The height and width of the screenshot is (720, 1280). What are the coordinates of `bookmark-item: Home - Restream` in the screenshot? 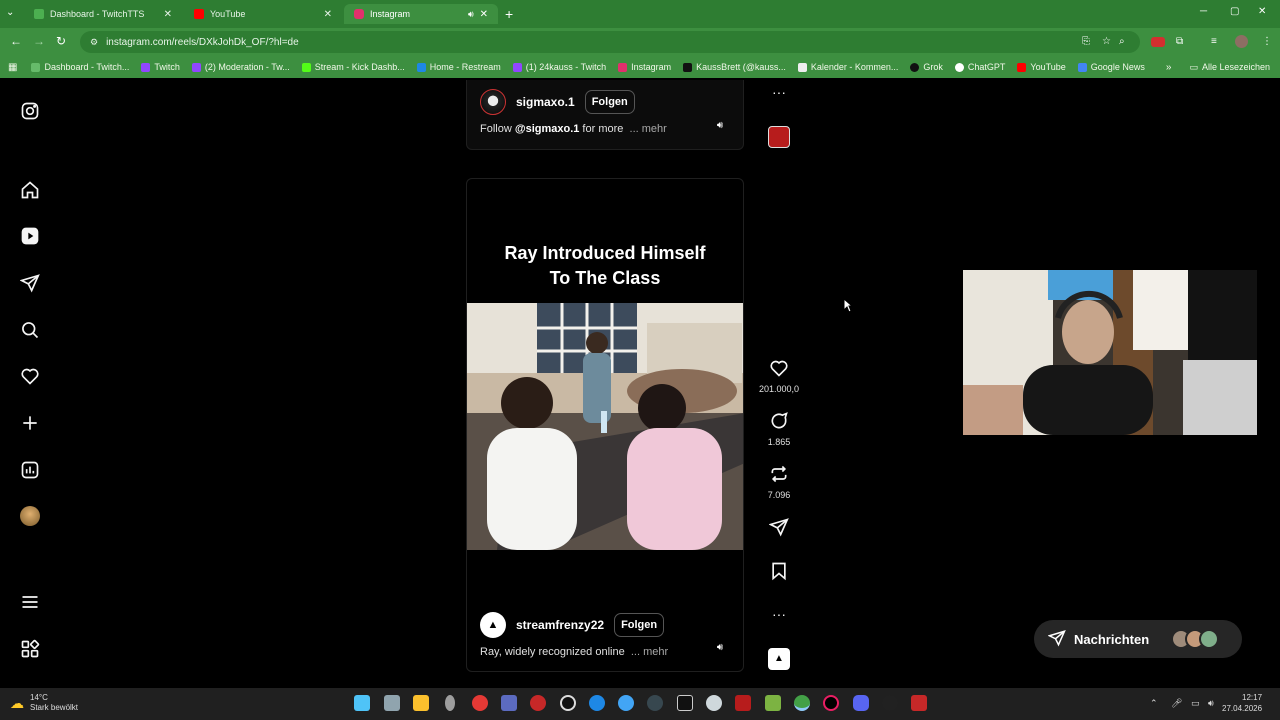 It's located at (458, 67).